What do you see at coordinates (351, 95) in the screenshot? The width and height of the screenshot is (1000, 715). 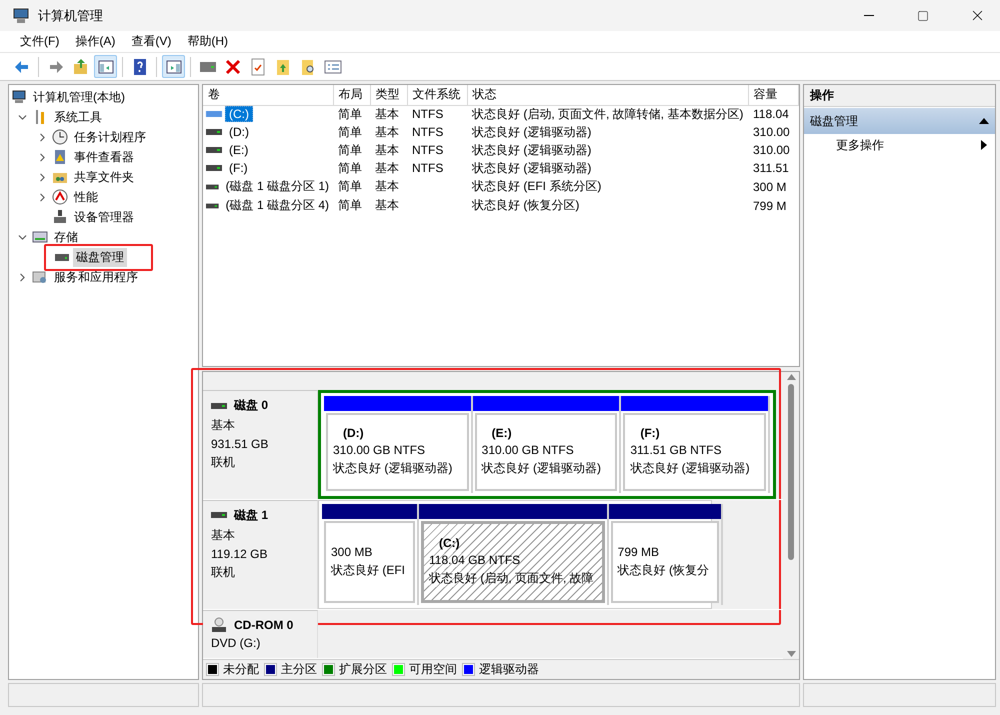 I see `column-header: 布局` at bounding box center [351, 95].